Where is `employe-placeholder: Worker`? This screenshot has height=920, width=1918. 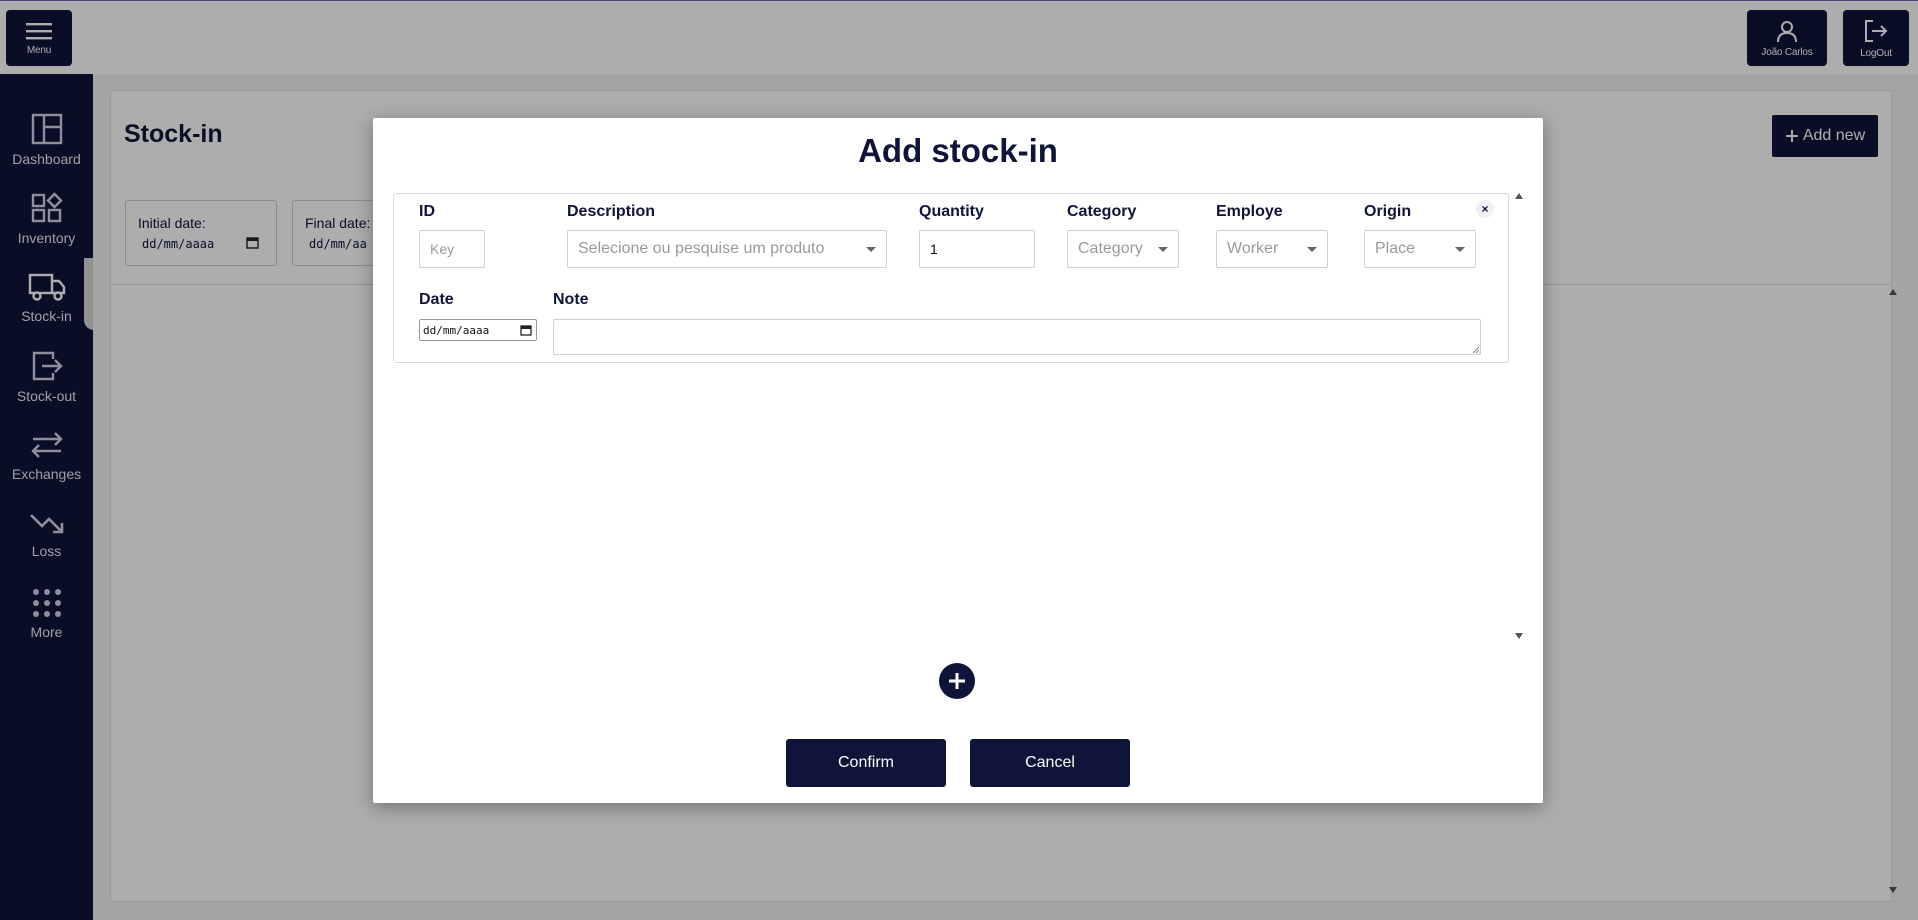
employe-placeholder: Worker is located at coordinates (1253, 248).